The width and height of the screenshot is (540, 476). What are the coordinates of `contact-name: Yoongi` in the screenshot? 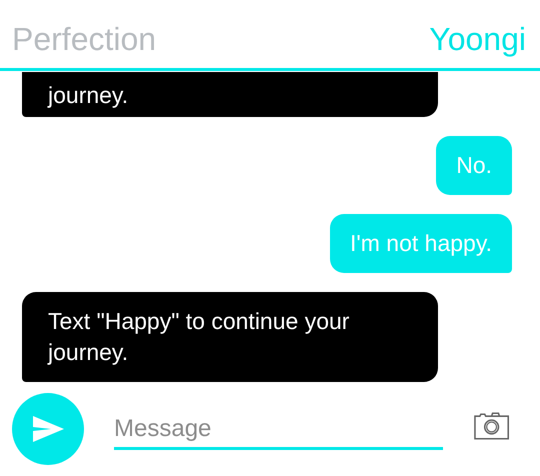 It's located at (477, 39).